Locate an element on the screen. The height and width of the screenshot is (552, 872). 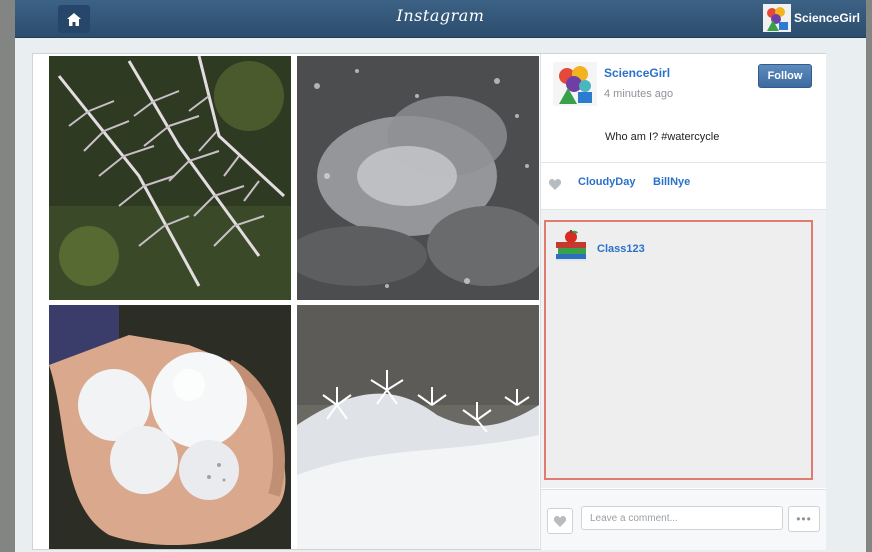
like-button is located at coordinates (560, 521).